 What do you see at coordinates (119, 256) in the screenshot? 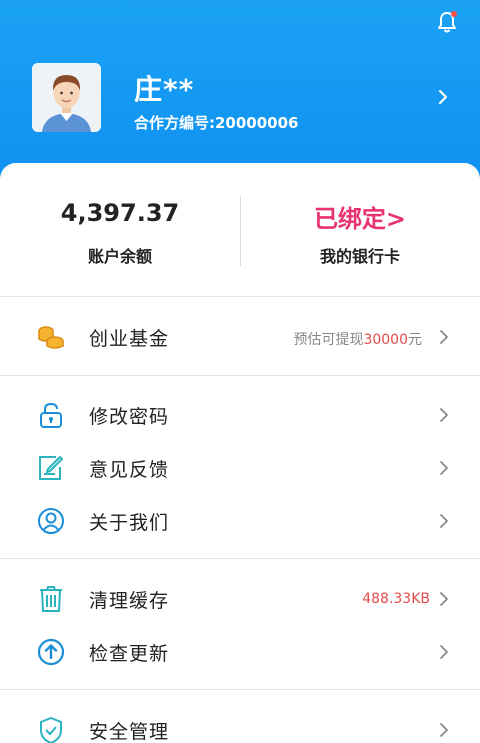
I see `balance-label: 账户余额` at bounding box center [119, 256].